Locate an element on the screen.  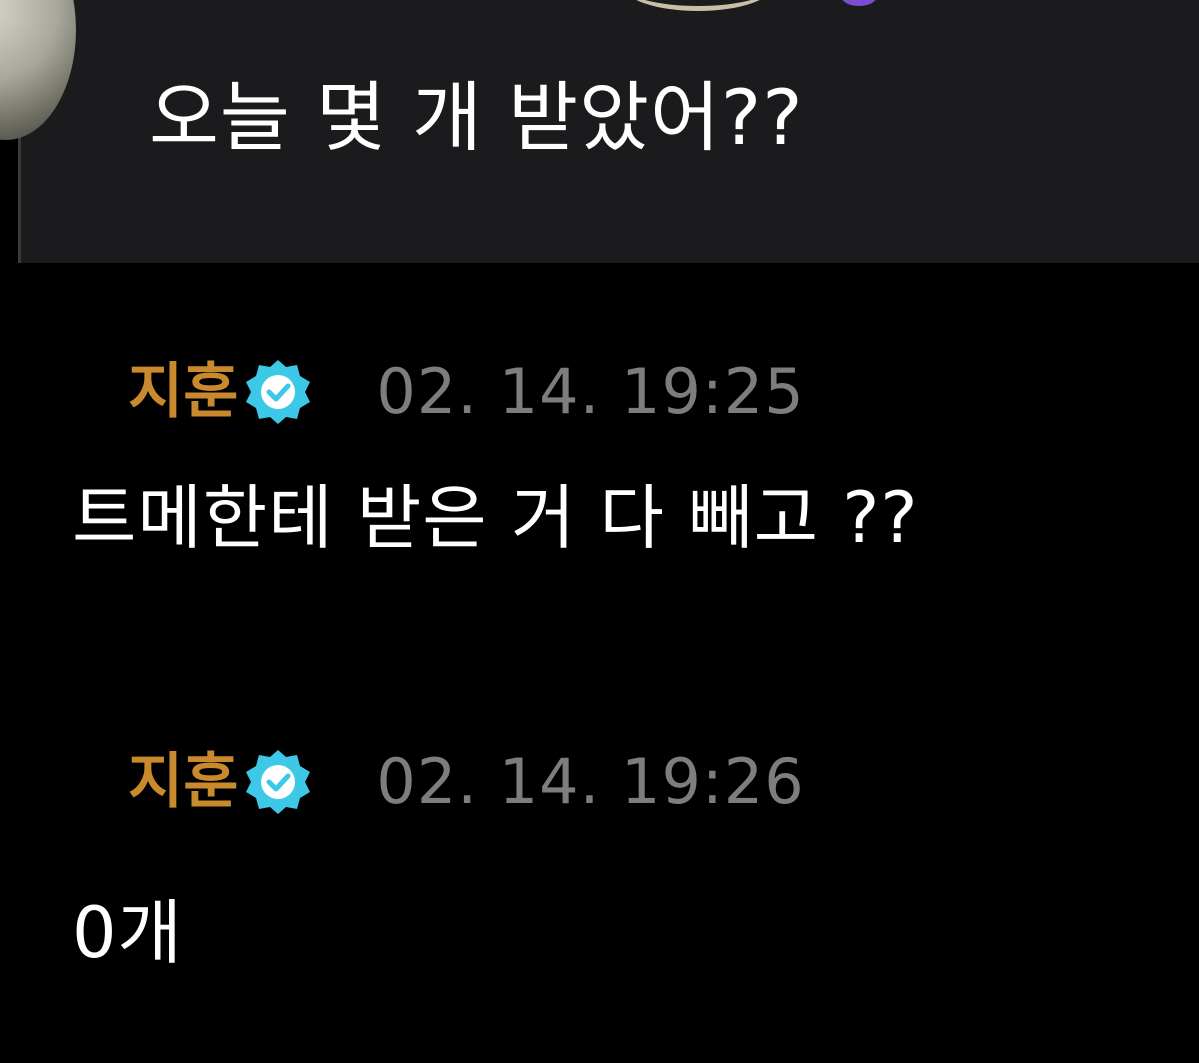
avatar-clip is located at coordinates (40, 75).